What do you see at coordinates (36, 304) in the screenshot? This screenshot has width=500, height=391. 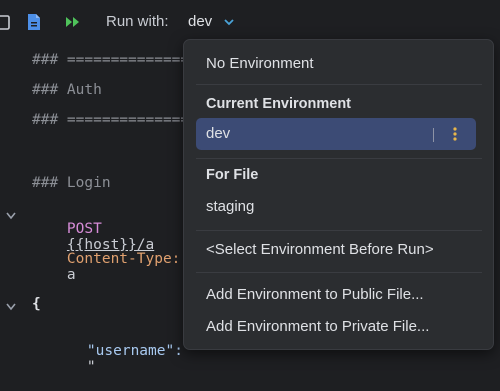 I see `code-line: {` at bounding box center [36, 304].